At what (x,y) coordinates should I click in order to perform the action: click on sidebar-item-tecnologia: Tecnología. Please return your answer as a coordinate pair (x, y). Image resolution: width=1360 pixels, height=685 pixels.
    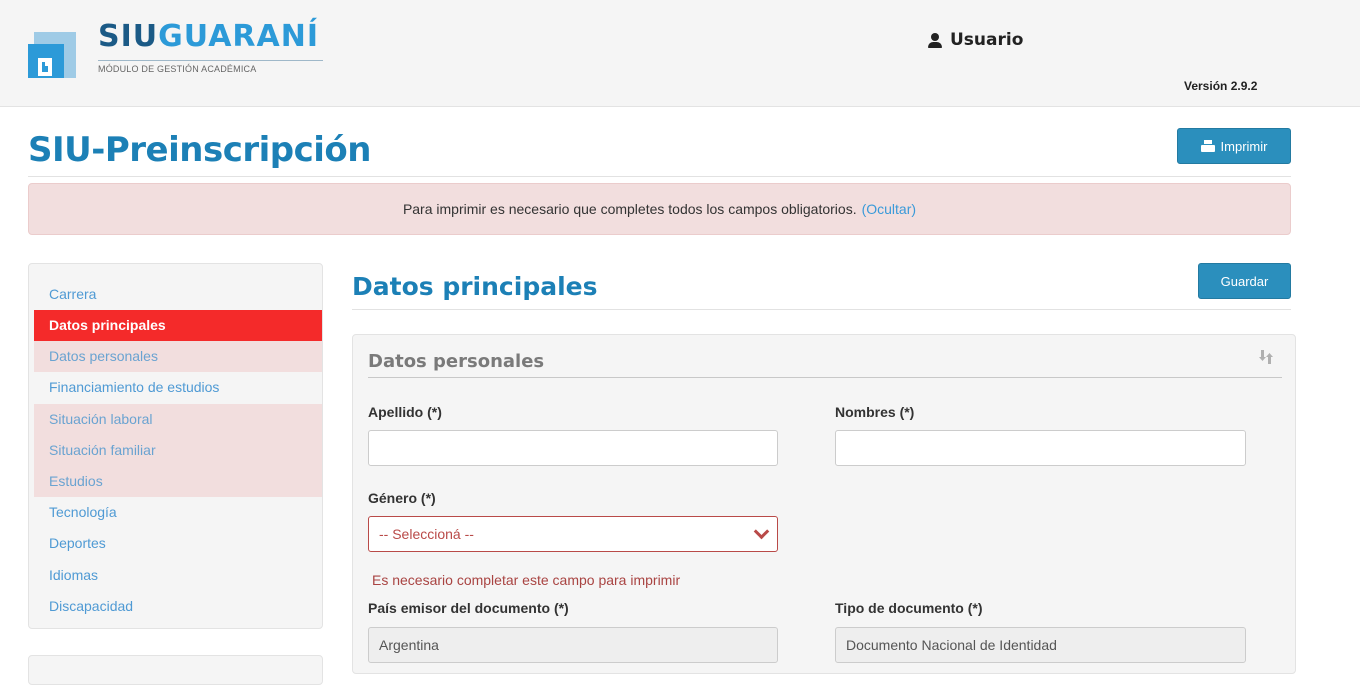
    Looking at the image, I should click on (178, 512).